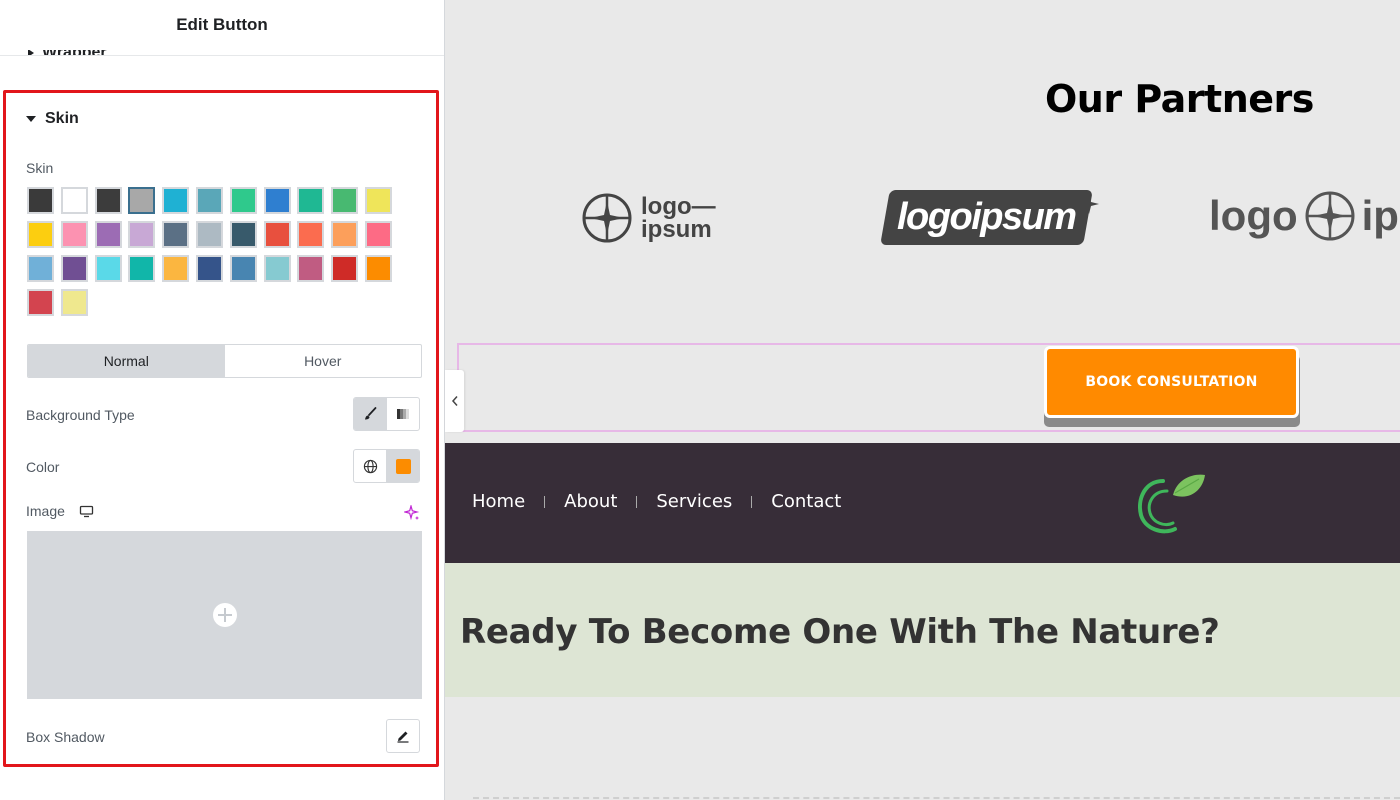 The width and height of the screenshot is (1400, 800). Describe the element at coordinates (40, 168) in the screenshot. I see `skin-label: Skin` at that location.